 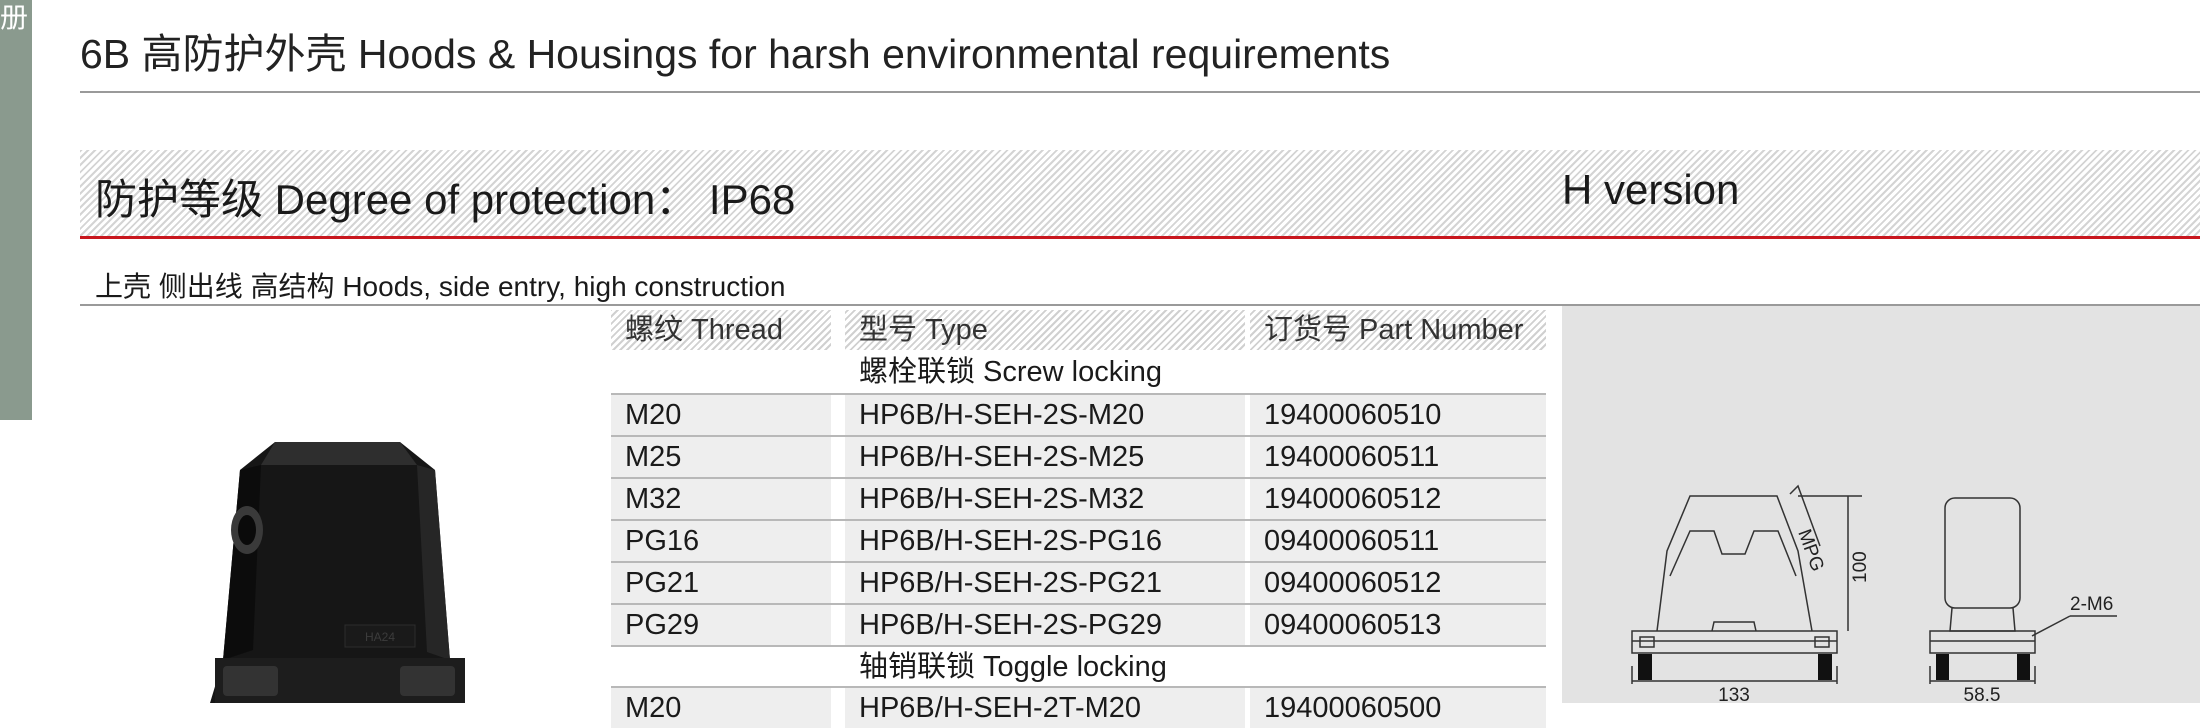 I want to click on protection-band-red-rule, so click(x=1140, y=237).